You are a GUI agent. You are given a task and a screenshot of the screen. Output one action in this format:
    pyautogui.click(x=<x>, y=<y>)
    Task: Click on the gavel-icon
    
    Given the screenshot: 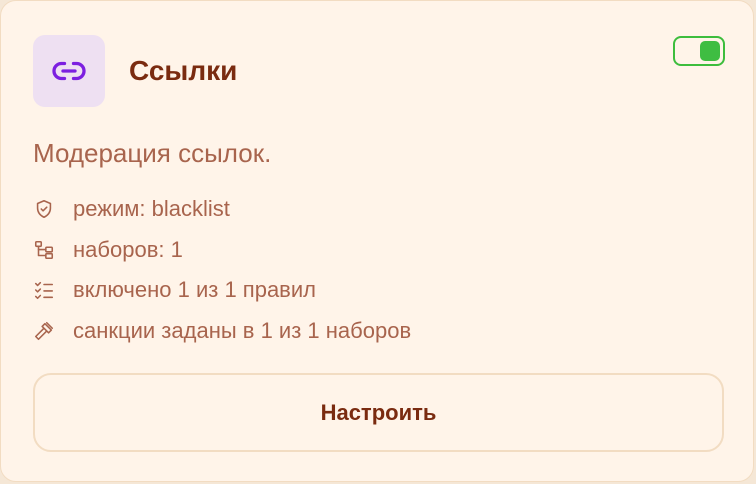 What is the action you would take?
    pyautogui.click(x=44, y=330)
    